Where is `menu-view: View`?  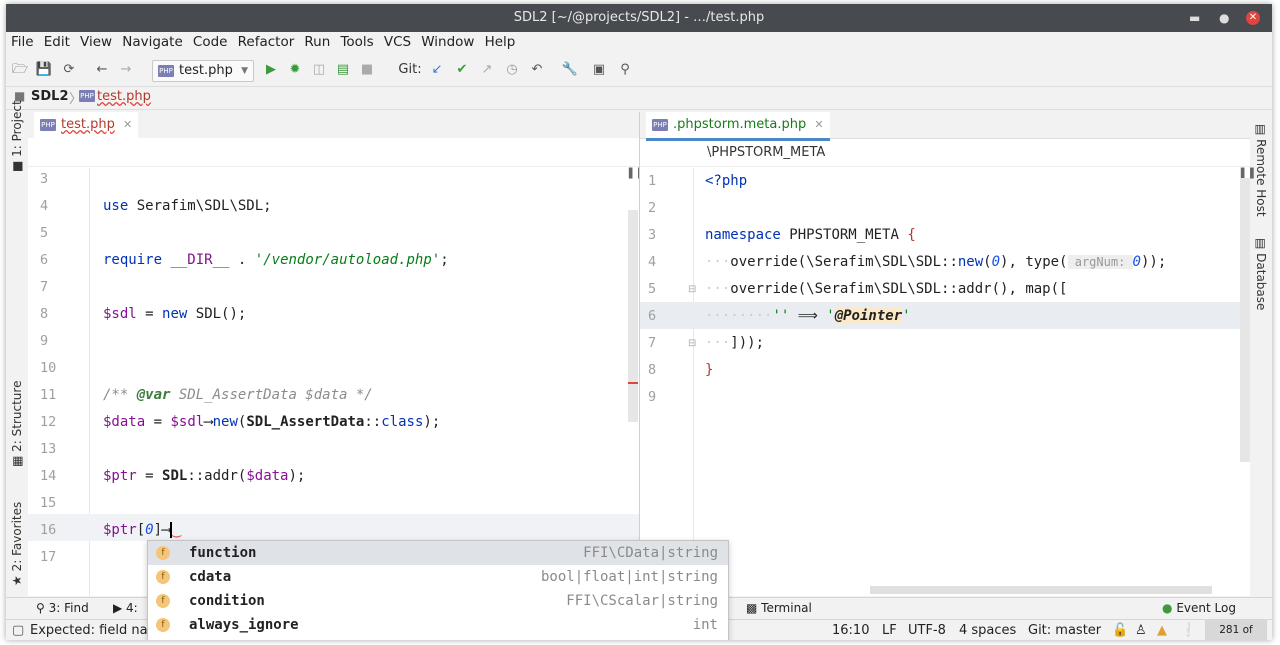 menu-view: View is located at coordinates (96, 42).